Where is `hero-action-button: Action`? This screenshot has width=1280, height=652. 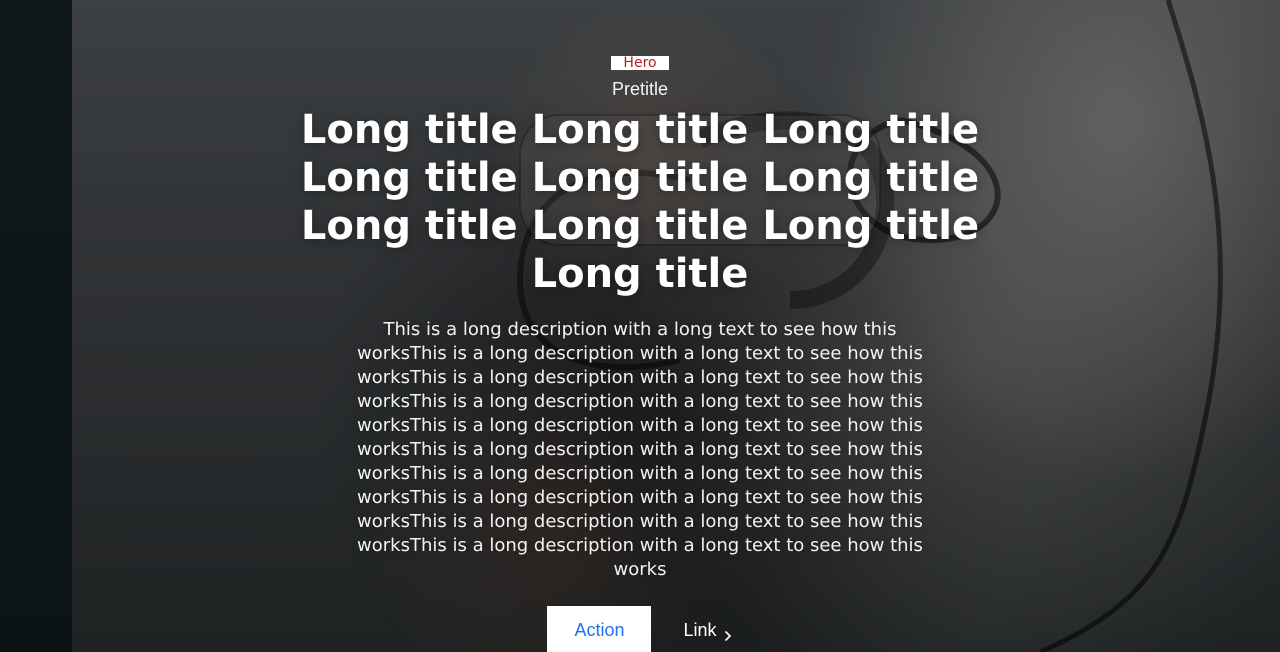
hero-action-button: Action is located at coordinates (599, 629).